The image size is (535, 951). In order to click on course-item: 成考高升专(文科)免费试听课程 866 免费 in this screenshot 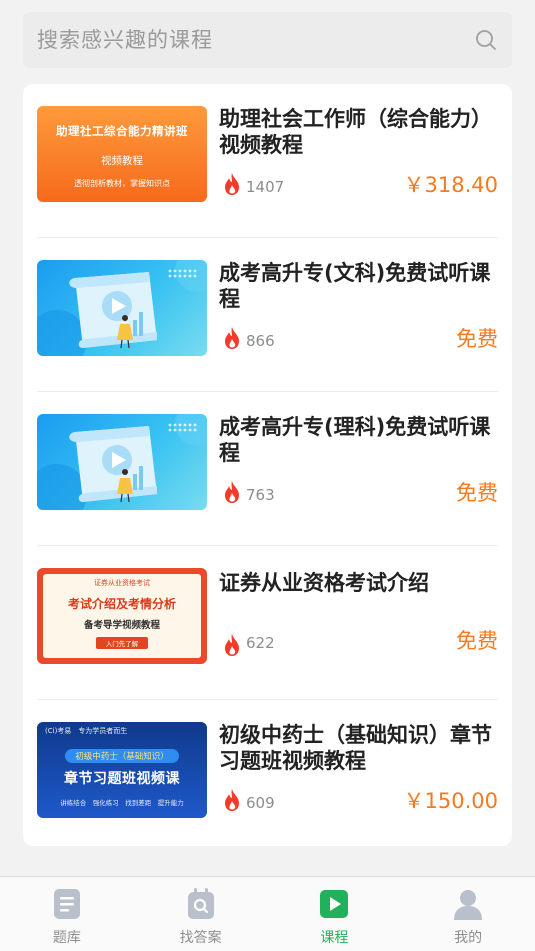, I will do `click(267, 315)`.